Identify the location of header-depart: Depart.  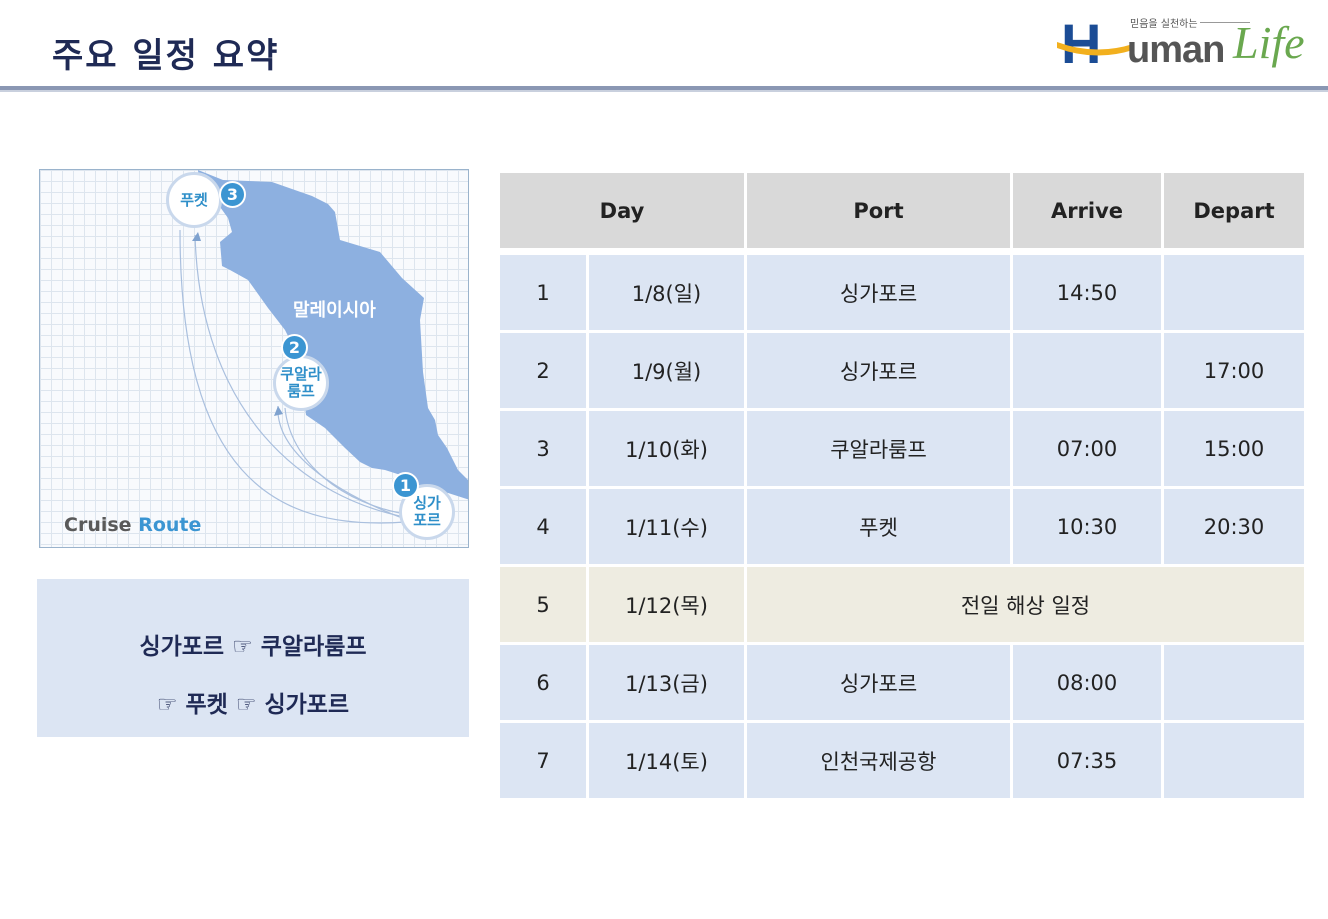
(1234, 212).